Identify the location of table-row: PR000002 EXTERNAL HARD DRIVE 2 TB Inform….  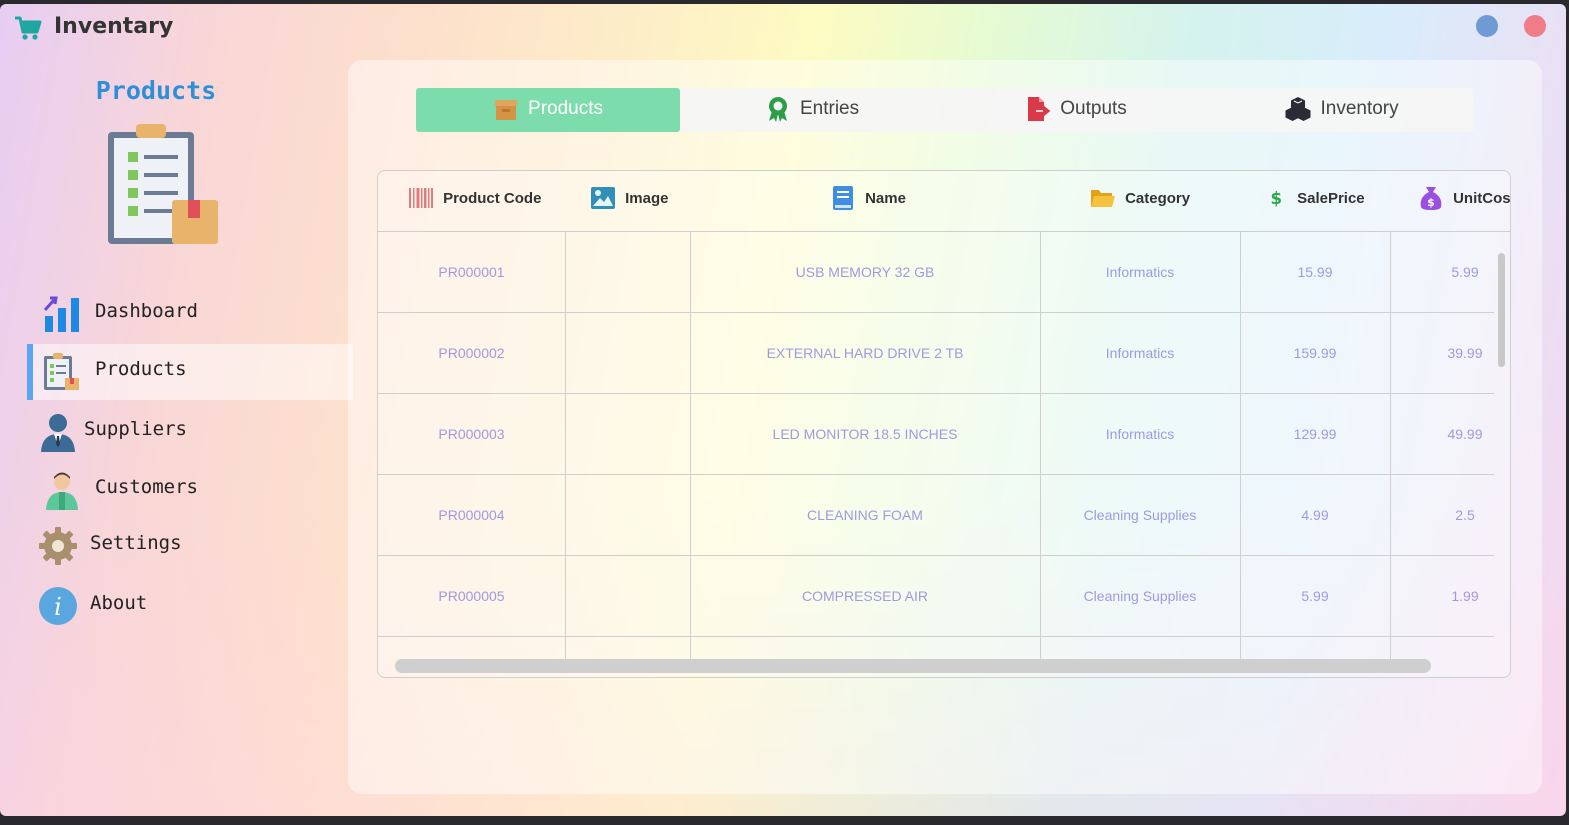
(936, 353).